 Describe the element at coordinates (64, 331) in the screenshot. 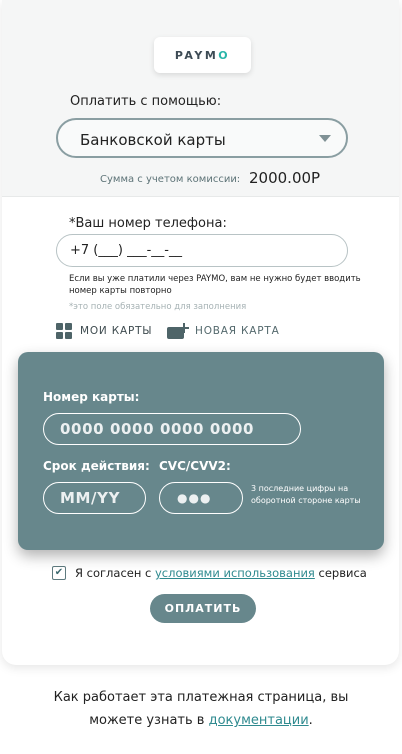

I see `grid-icon` at that location.